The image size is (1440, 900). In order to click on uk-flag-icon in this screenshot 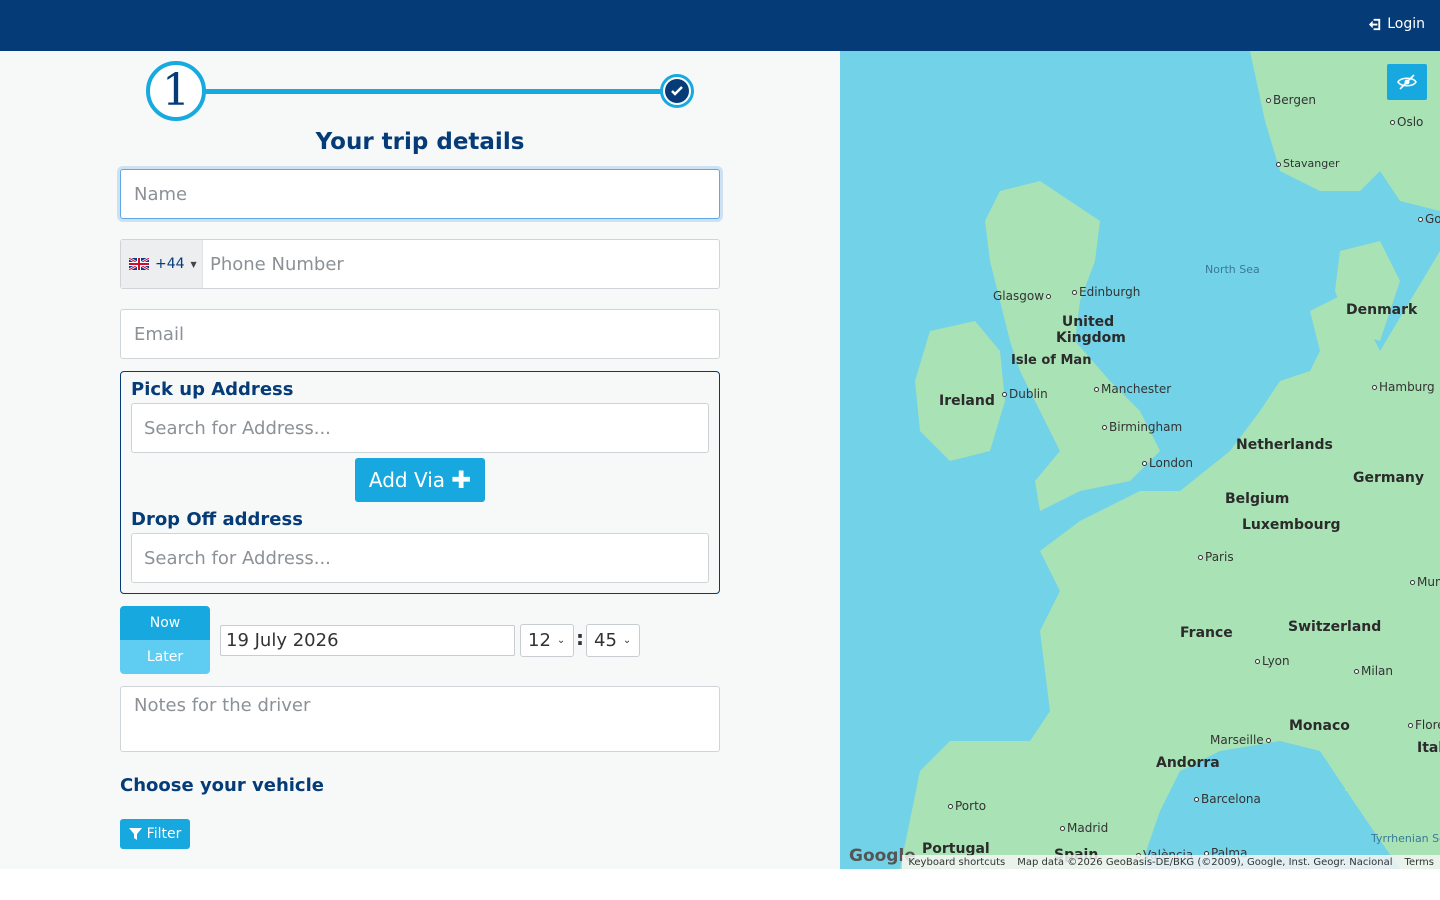, I will do `click(139, 264)`.